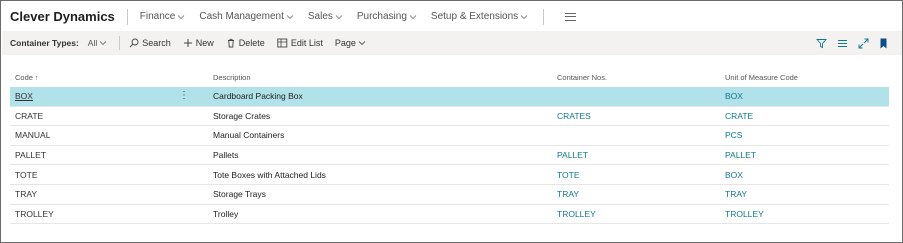 This screenshot has height=243, width=903. I want to click on table-row: PALLET Pallets PALLET PALLET, so click(449, 156).